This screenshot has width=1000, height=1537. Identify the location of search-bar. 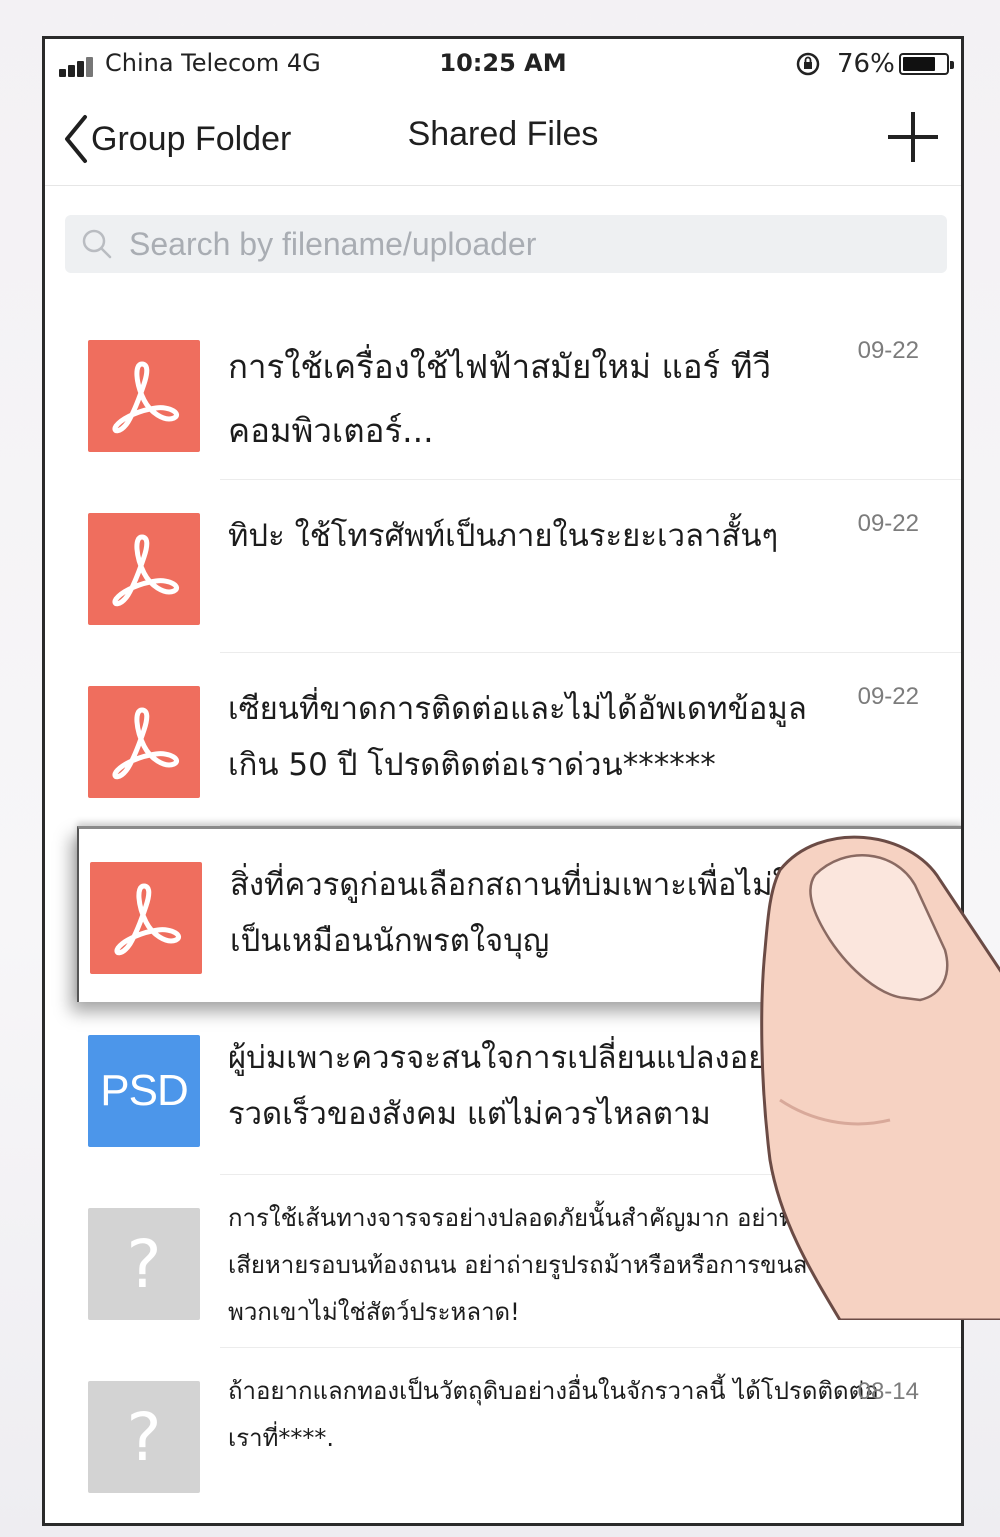
(506, 244).